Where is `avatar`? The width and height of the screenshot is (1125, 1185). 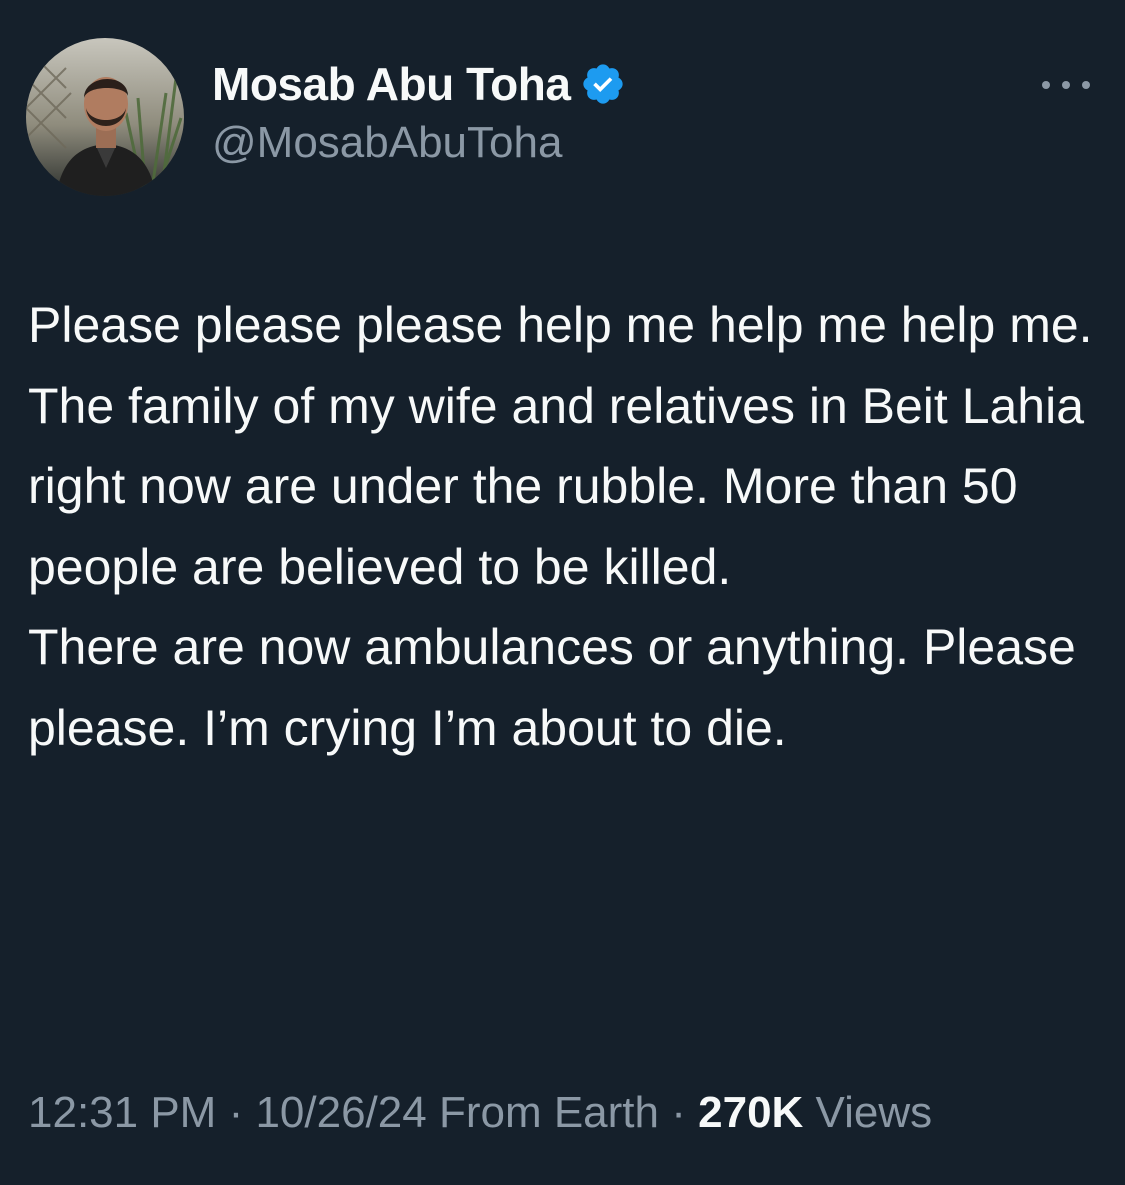 avatar is located at coordinates (105, 117).